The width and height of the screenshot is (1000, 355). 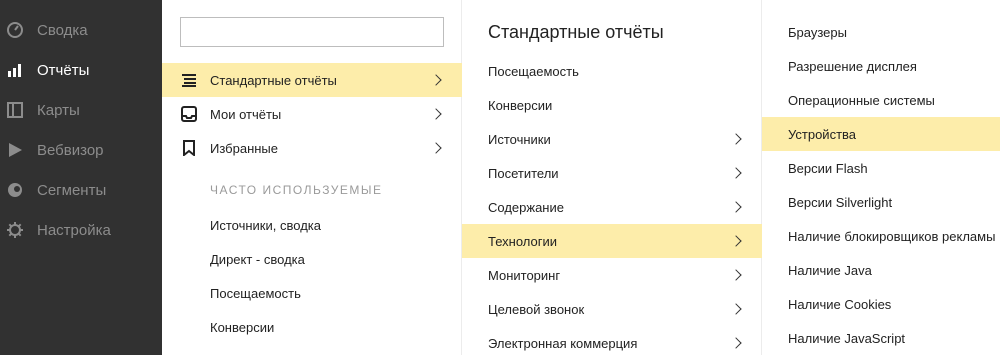 What do you see at coordinates (255, 293) in the screenshot?
I see `frequent-item-label: Посещаемость` at bounding box center [255, 293].